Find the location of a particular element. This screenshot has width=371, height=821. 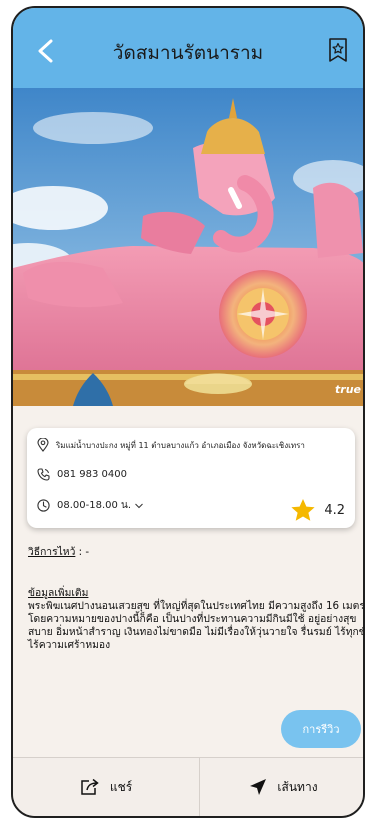

worship-value: : - is located at coordinates (82, 552).